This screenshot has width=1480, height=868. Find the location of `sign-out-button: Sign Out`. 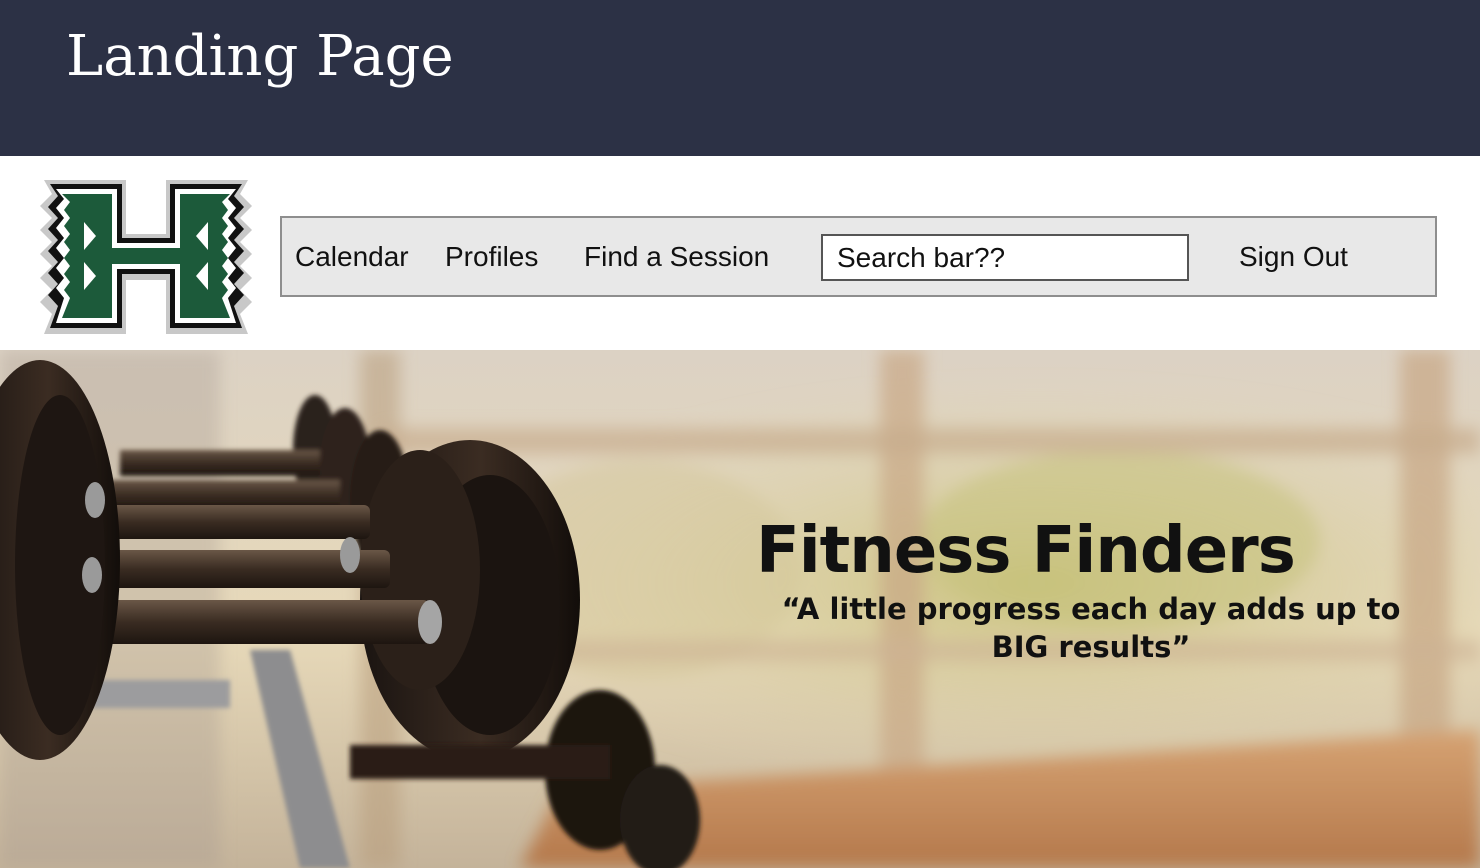

sign-out-button: Sign Out is located at coordinates (1293, 256).